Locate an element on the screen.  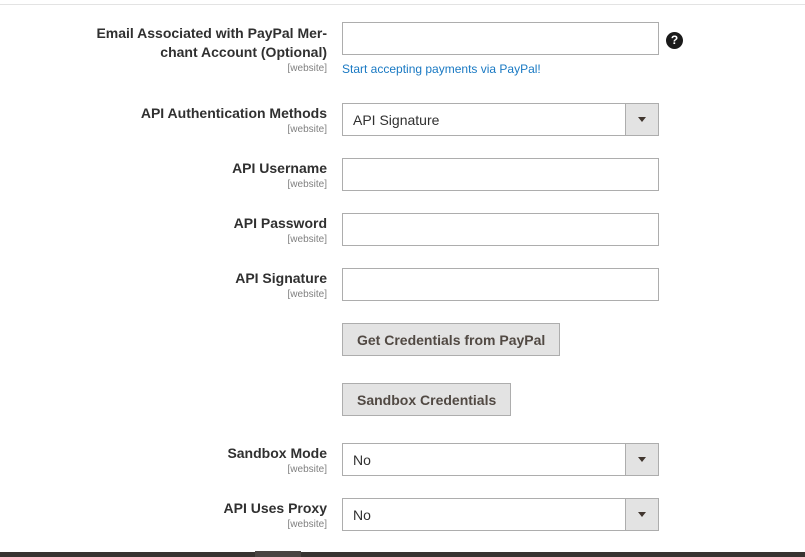
api-proxy-selected: No is located at coordinates (362, 515).